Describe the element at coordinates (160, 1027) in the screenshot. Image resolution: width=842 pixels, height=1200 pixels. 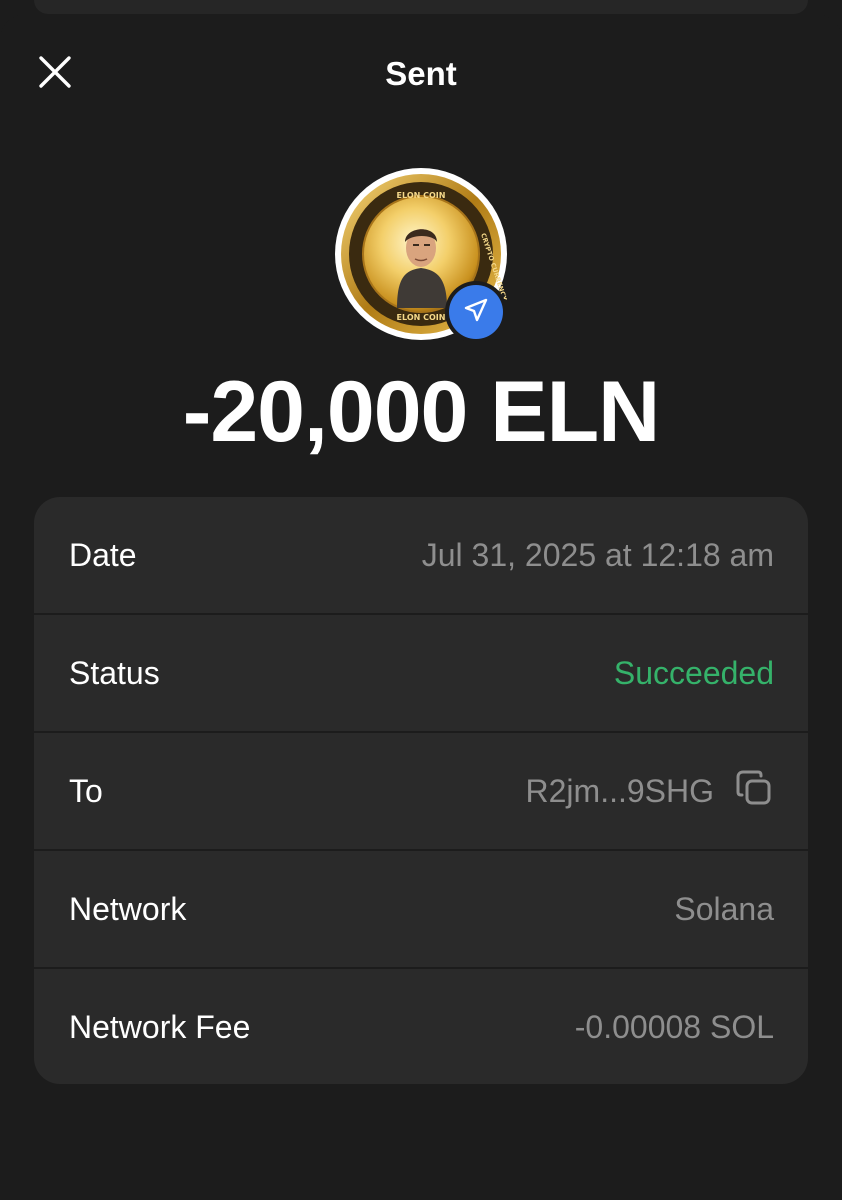
I see `network-fee-label: Network Fee` at that location.